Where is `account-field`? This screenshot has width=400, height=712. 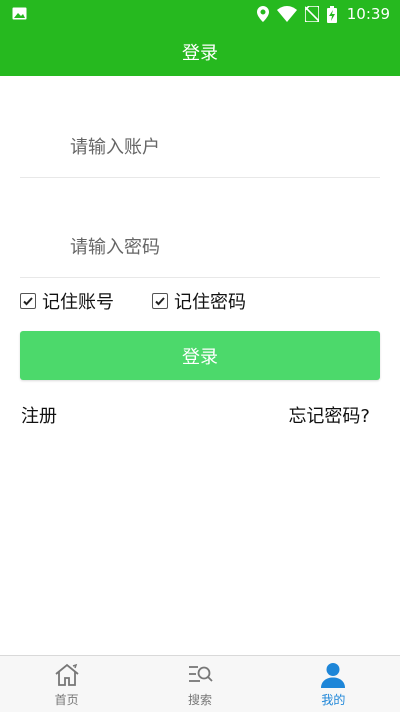
account-field is located at coordinates (200, 147).